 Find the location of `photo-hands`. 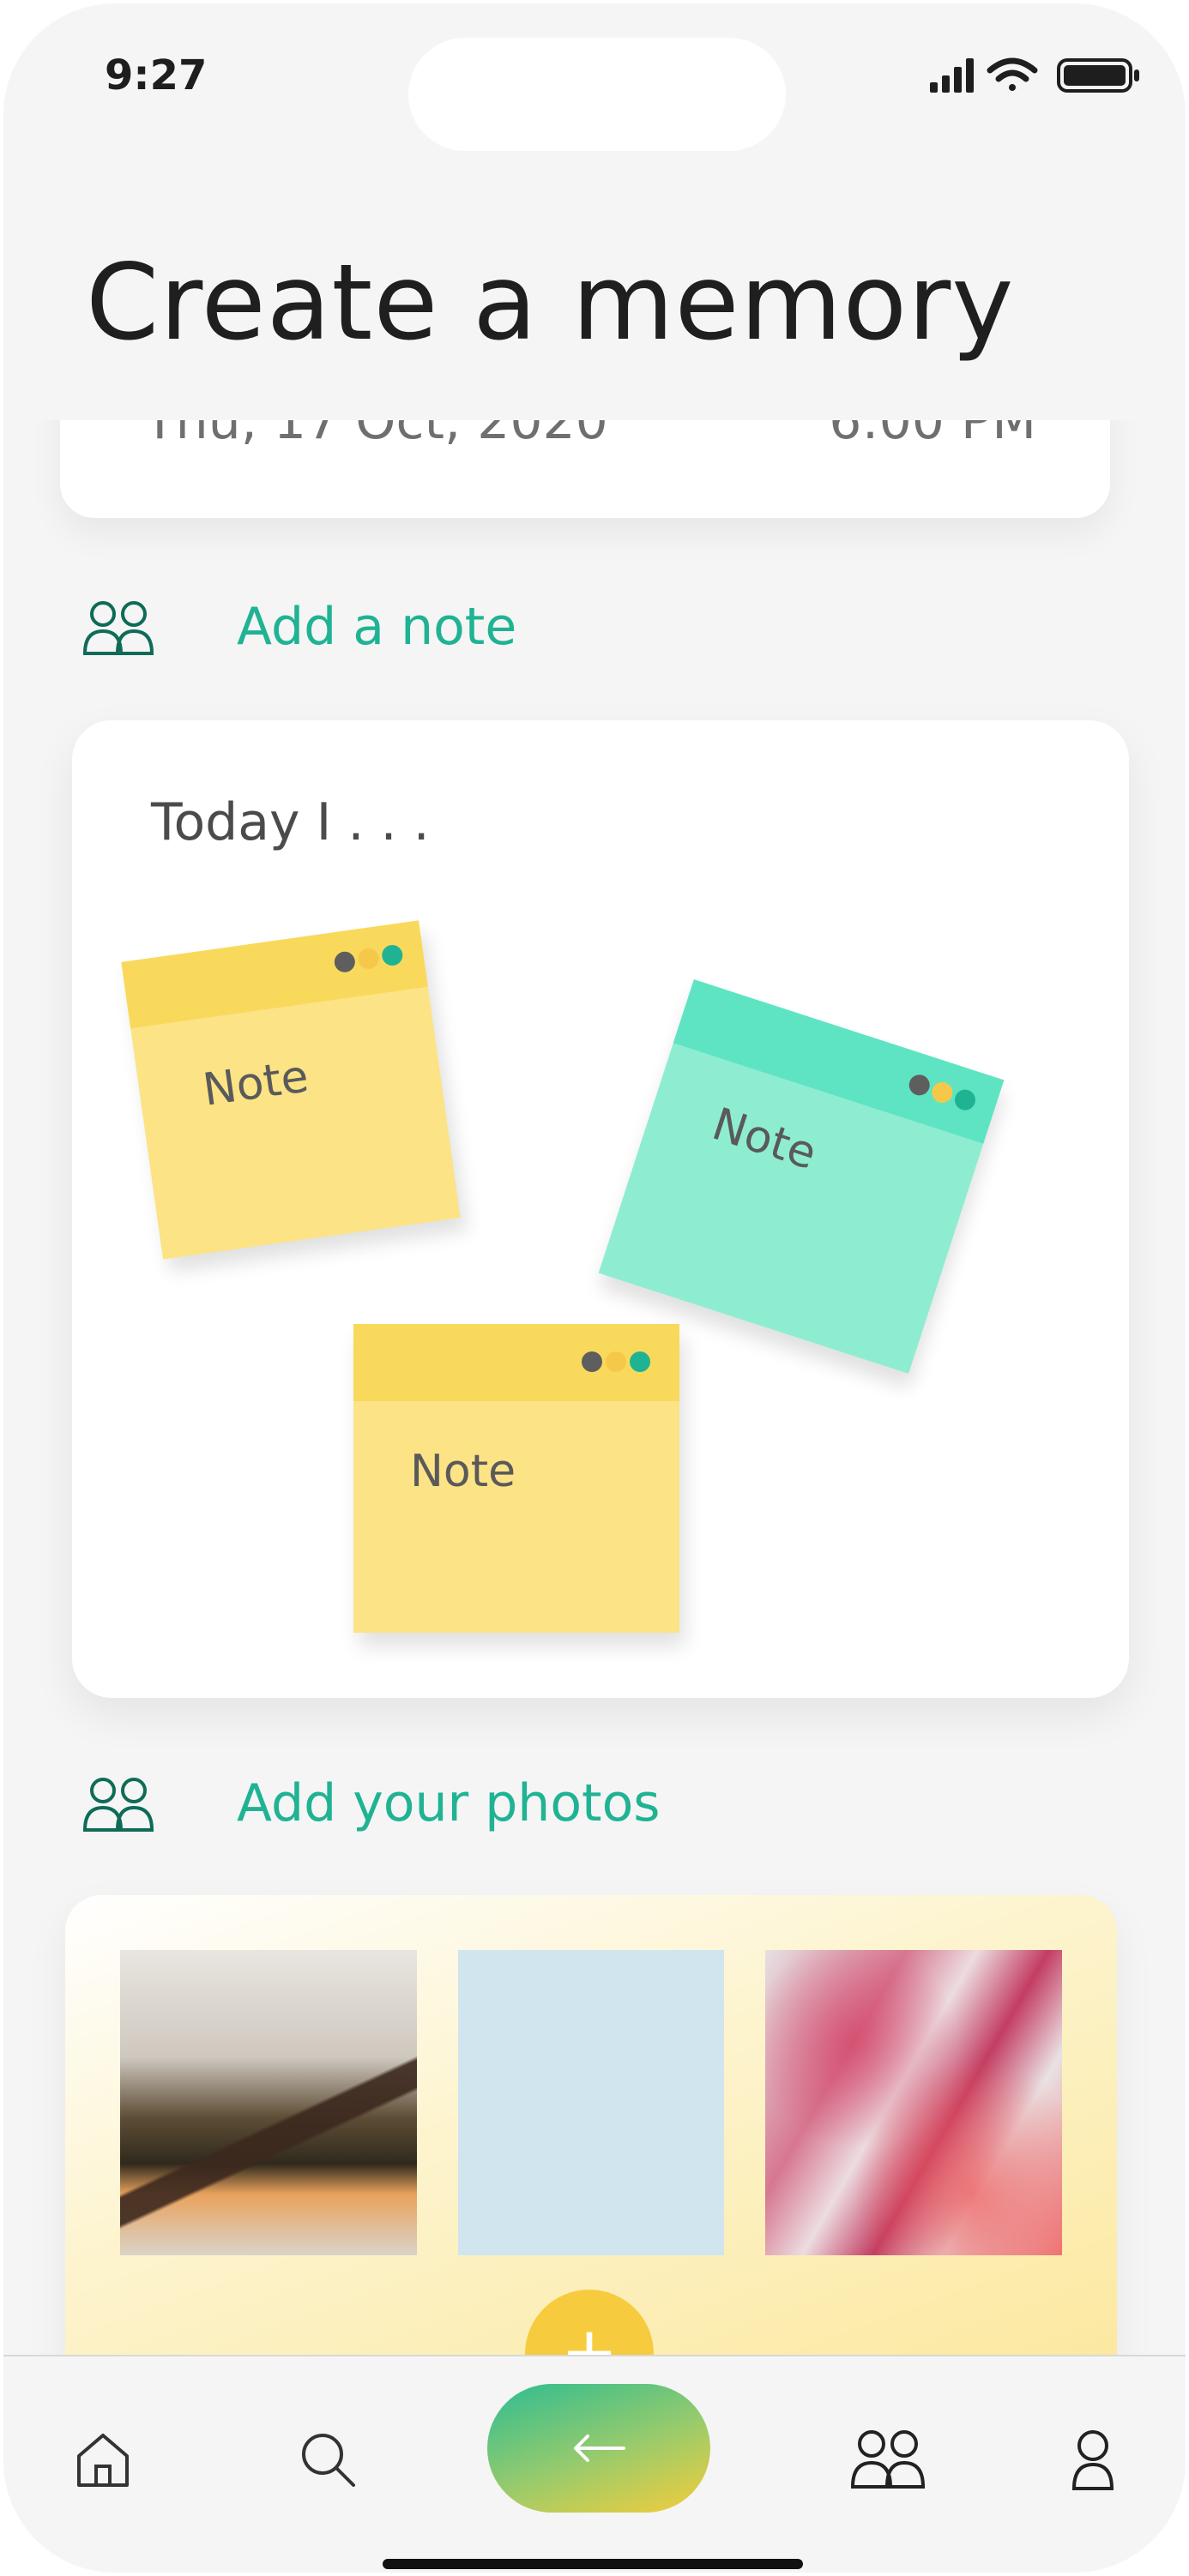

photo-hands is located at coordinates (268, 2102).